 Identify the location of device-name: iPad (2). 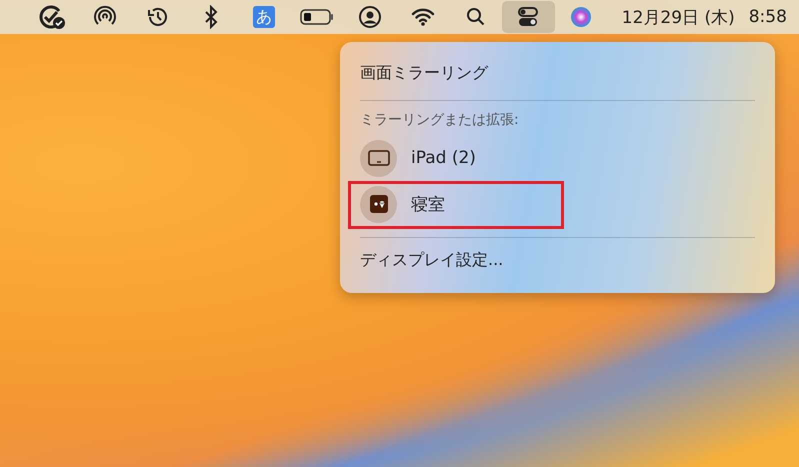
(443, 158).